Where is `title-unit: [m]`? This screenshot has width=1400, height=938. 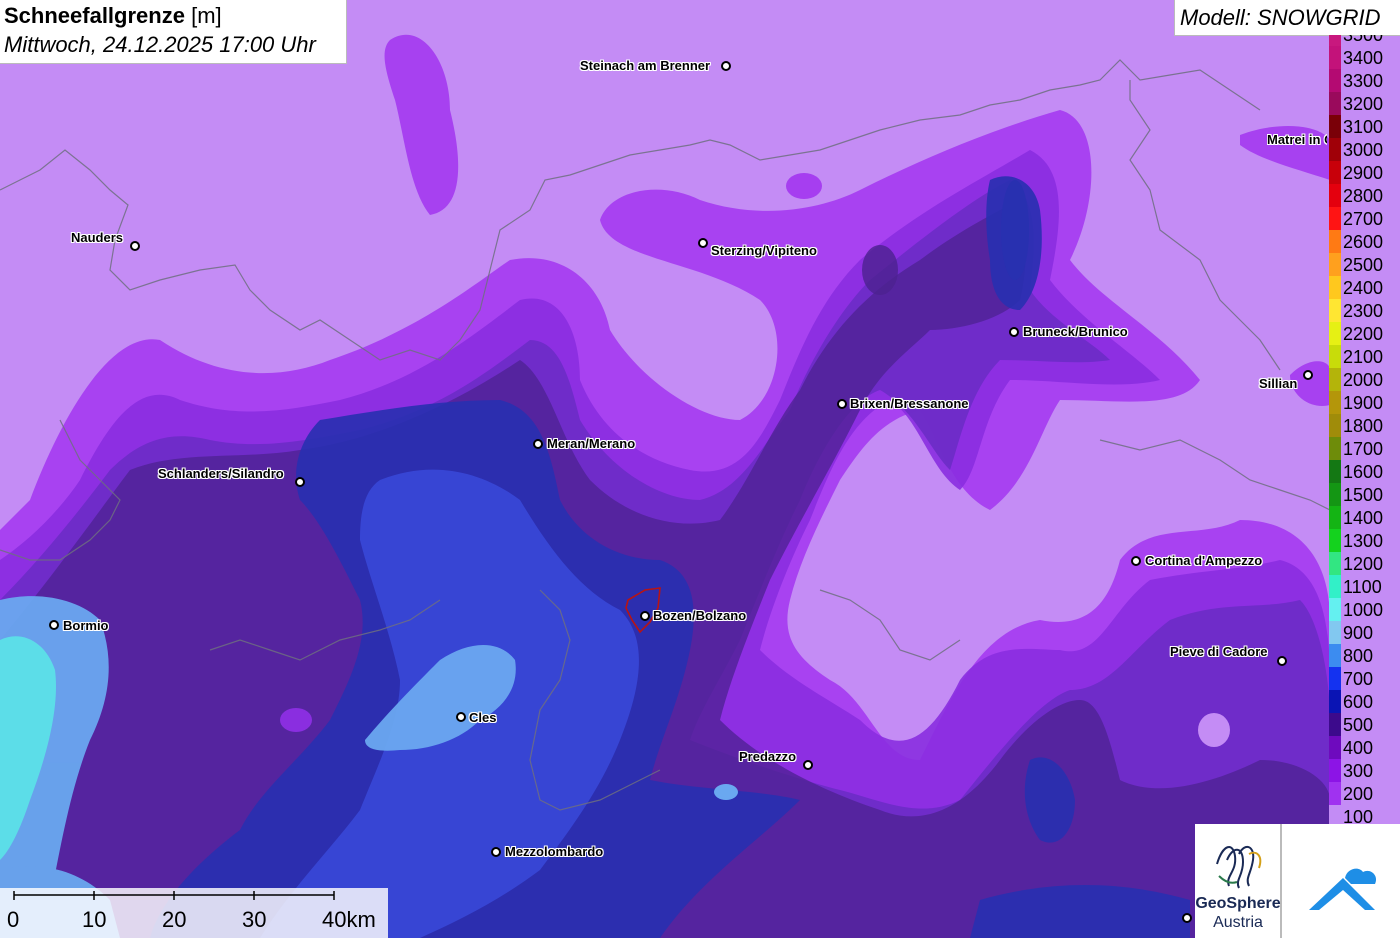
title-unit: [m] is located at coordinates (206, 15).